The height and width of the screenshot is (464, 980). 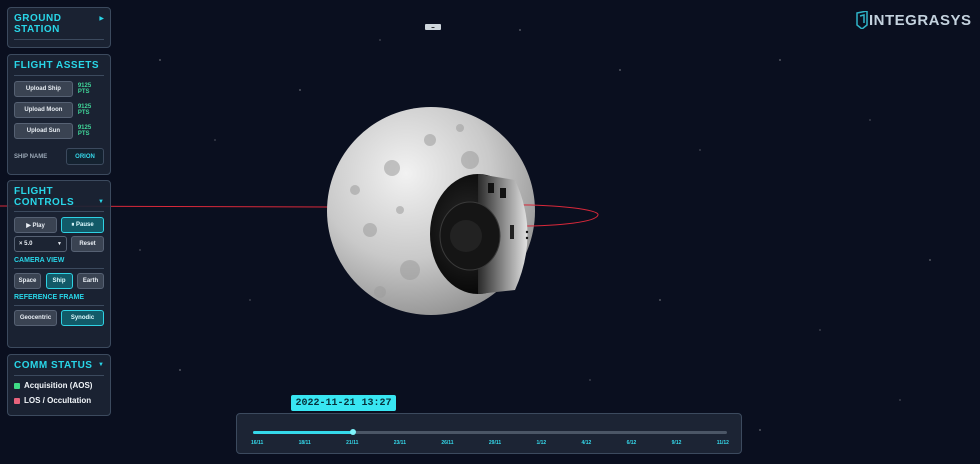 I want to click on ground-station-header: GROUND STATION ▶, so click(x=59, y=24).